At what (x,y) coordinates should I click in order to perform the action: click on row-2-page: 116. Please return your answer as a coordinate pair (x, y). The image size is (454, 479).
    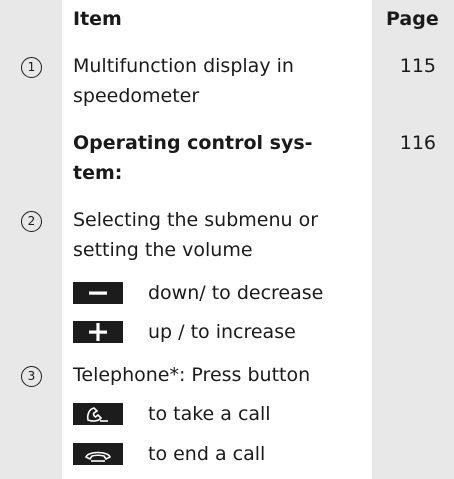
    Looking at the image, I should click on (417, 143).